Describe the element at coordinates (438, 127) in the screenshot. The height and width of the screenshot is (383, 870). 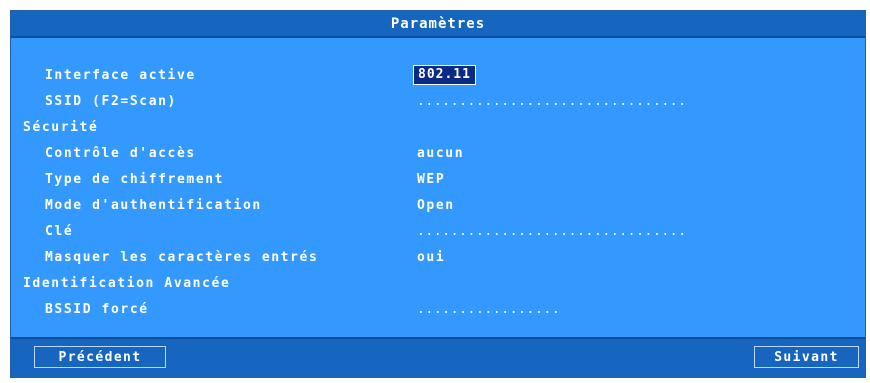
I see `section-security: Sécurité` at that location.